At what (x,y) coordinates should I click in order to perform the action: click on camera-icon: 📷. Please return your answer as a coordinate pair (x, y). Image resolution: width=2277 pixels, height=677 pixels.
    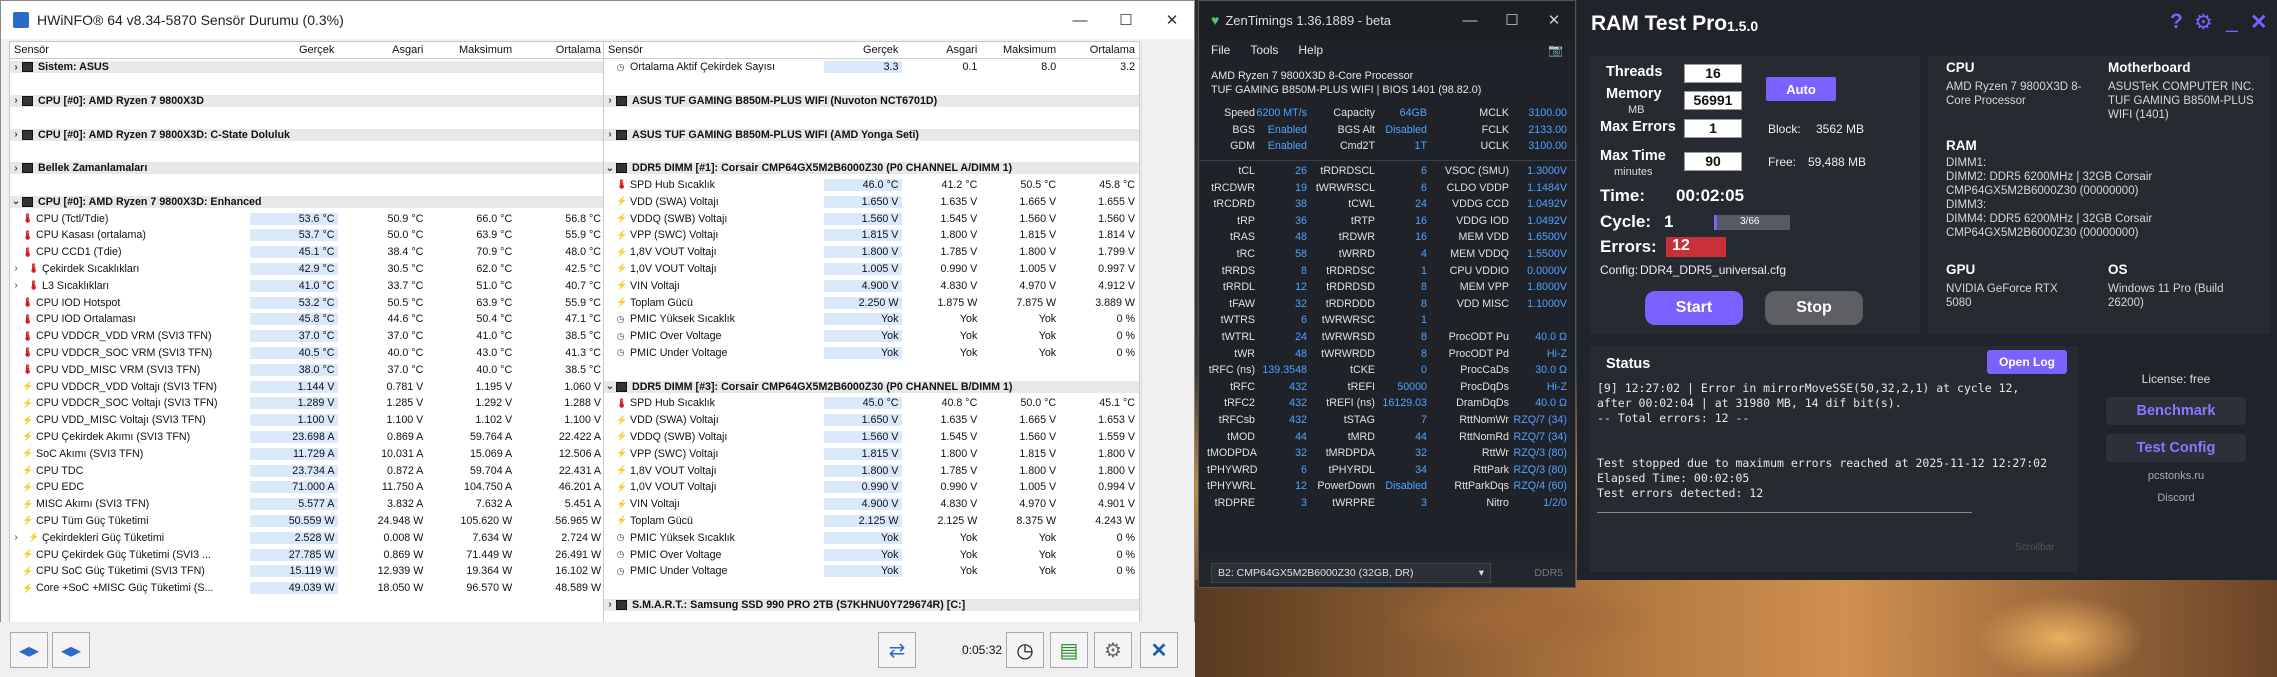
    Looking at the image, I should click on (1555, 50).